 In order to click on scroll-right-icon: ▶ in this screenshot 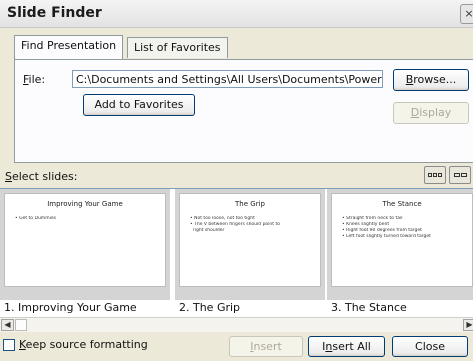, I will do `click(468, 325)`.